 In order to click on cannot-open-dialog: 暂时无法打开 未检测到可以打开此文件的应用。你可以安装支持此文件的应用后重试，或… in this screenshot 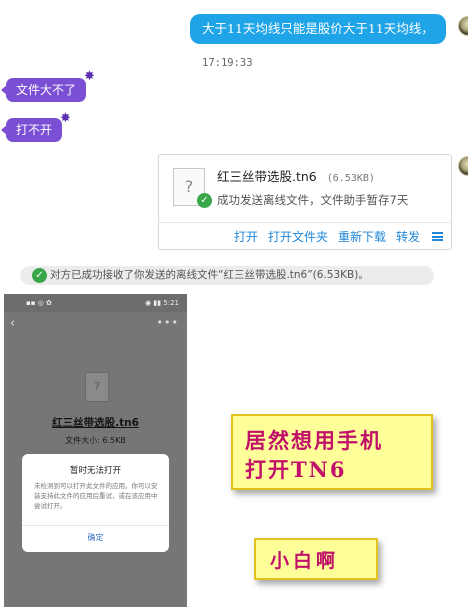, I will do `click(95, 503)`.